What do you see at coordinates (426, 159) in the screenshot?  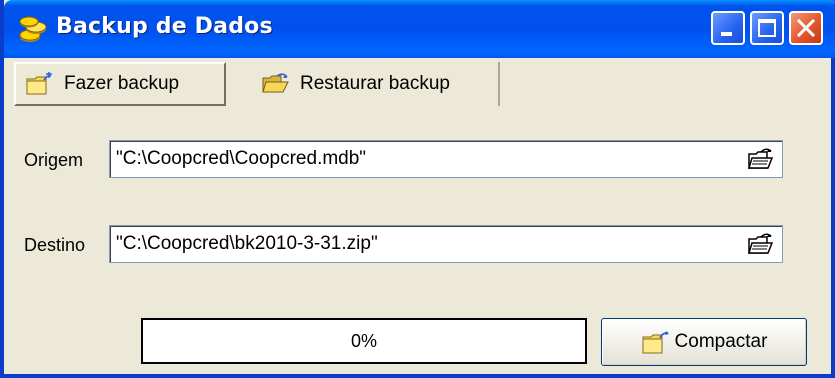 I see `origem-input` at bounding box center [426, 159].